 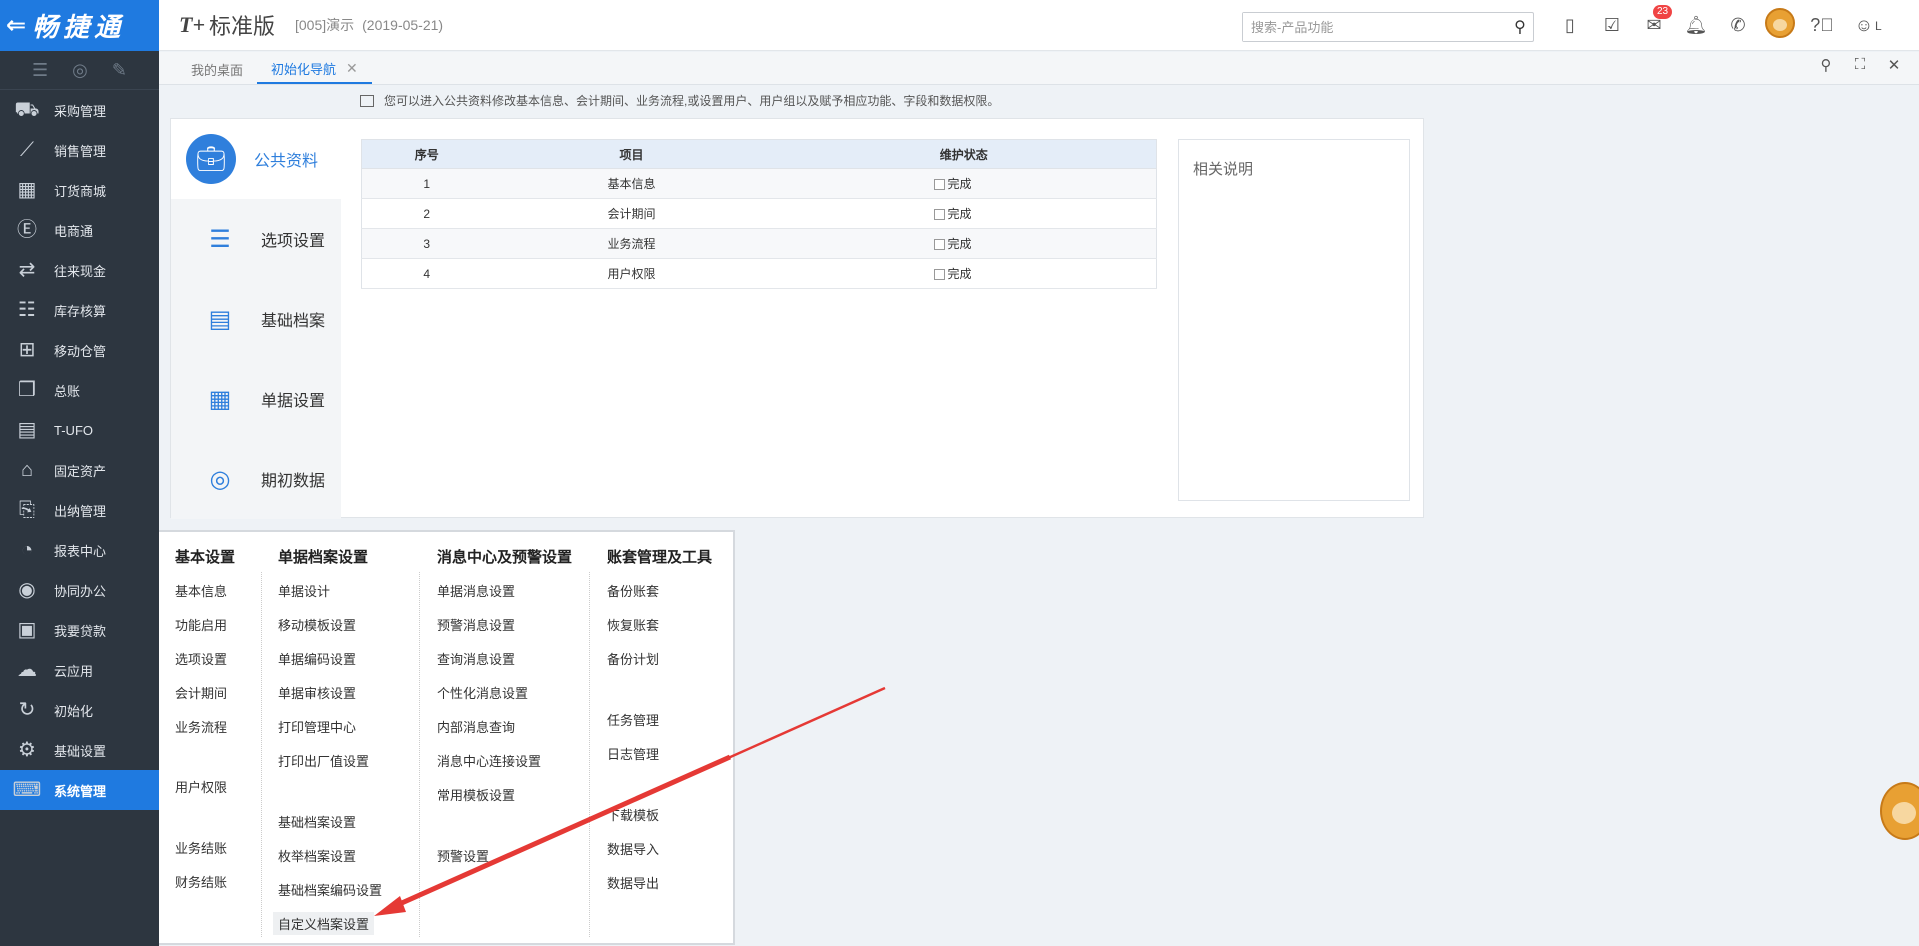 I want to click on menu-item: 业务结账, so click(x=201, y=847).